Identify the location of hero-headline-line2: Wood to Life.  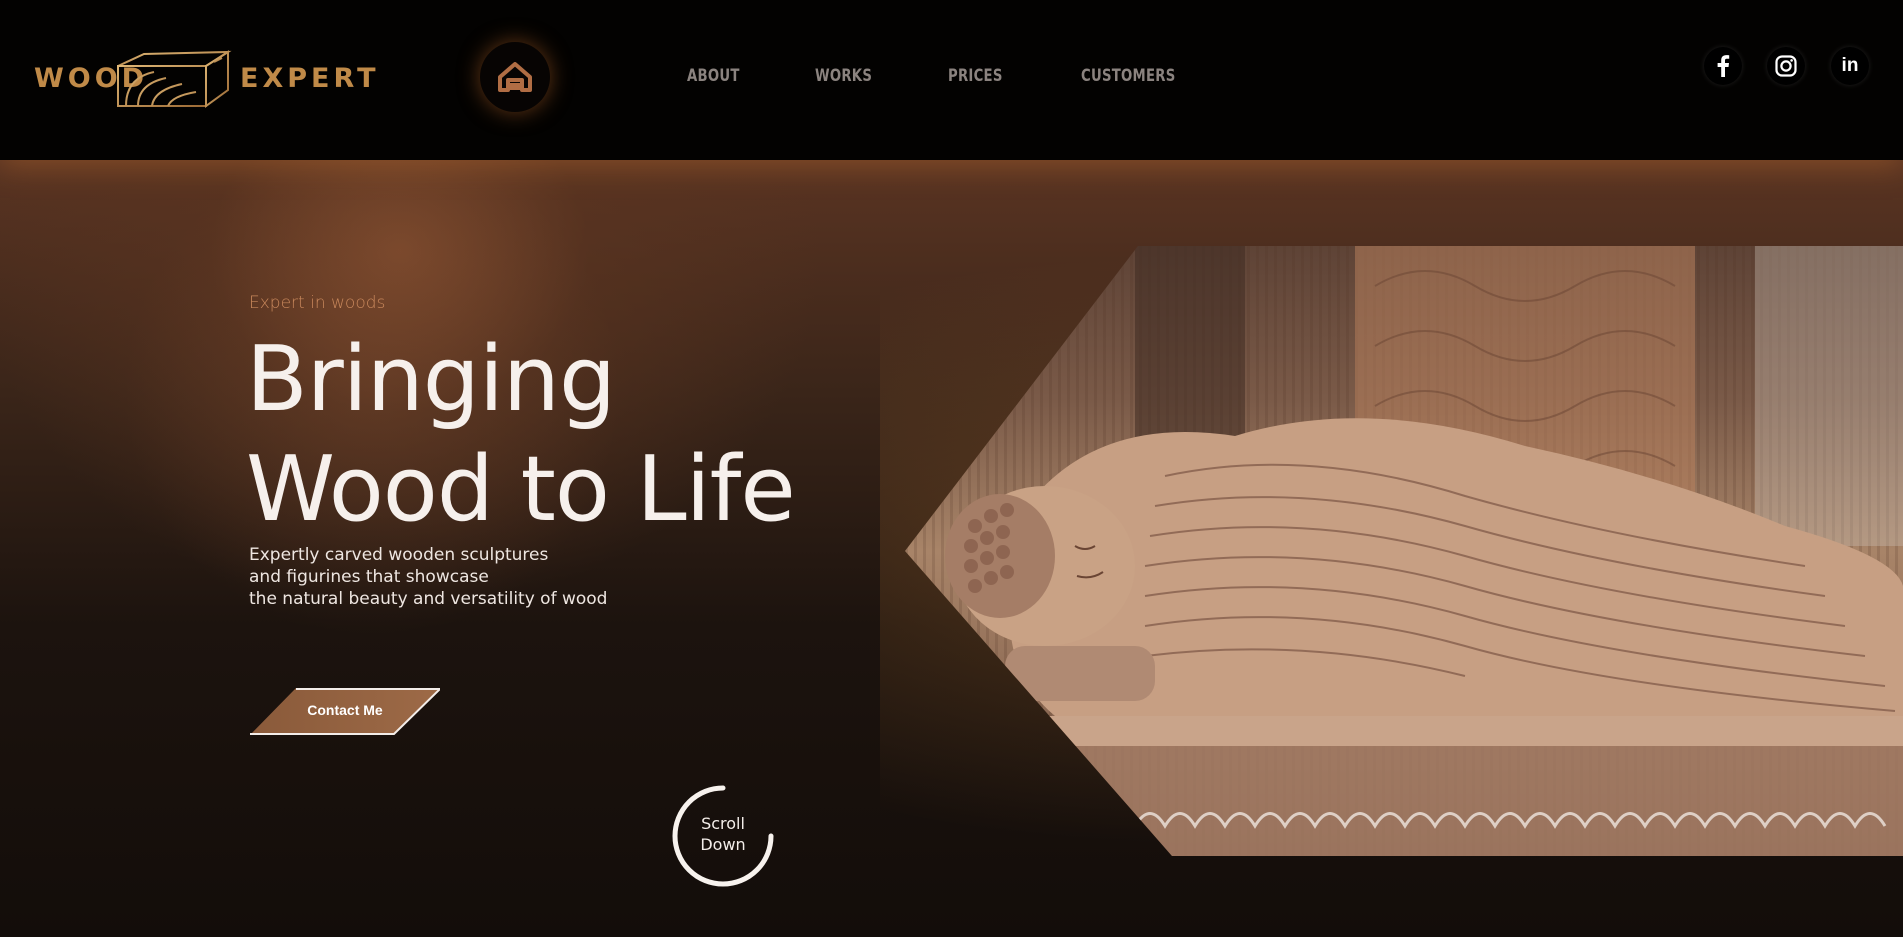
(521, 489).